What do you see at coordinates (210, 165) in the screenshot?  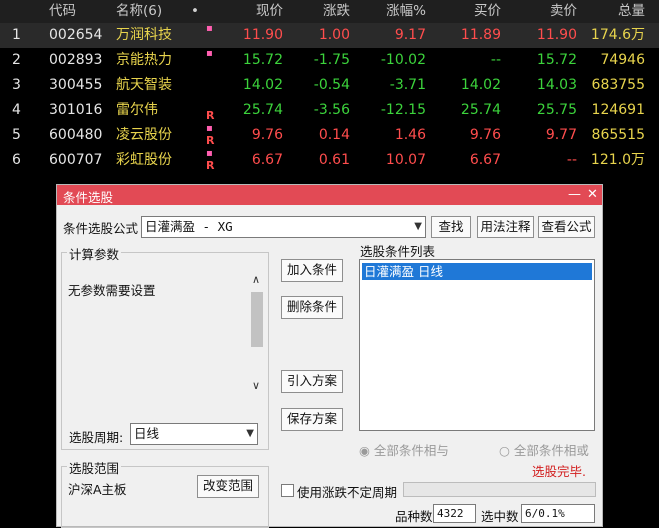 I see `row-flag: R` at bounding box center [210, 165].